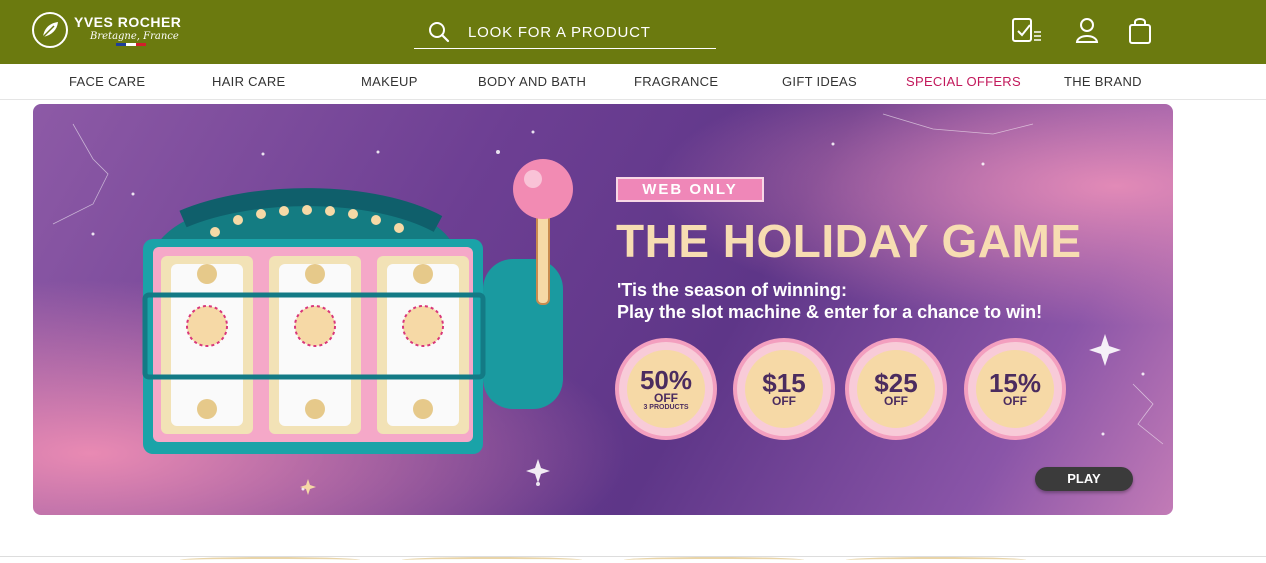  What do you see at coordinates (732, 290) in the screenshot?
I see `banner-subtitle-line-1: 'Tis the season of winning:` at bounding box center [732, 290].